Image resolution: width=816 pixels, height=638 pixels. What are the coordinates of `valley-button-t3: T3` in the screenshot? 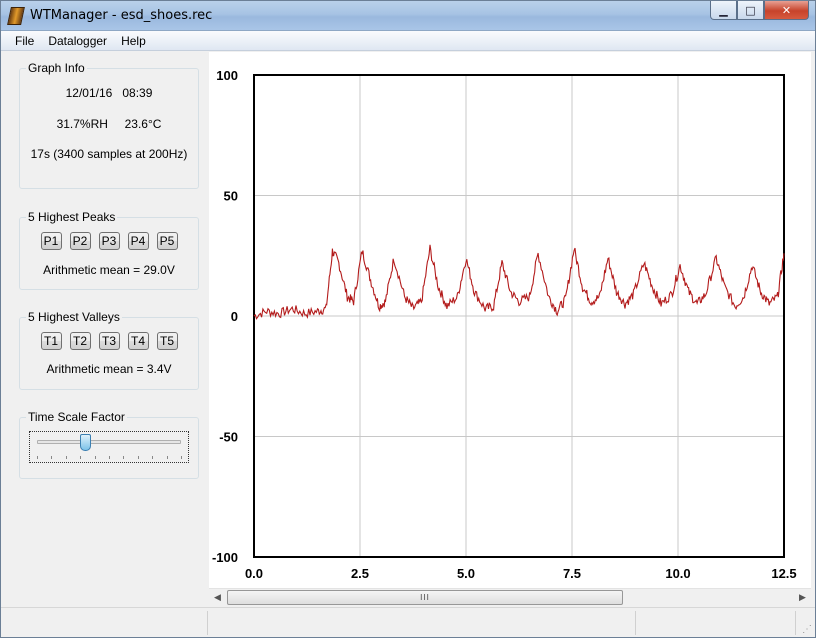 It's located at (109, 341).